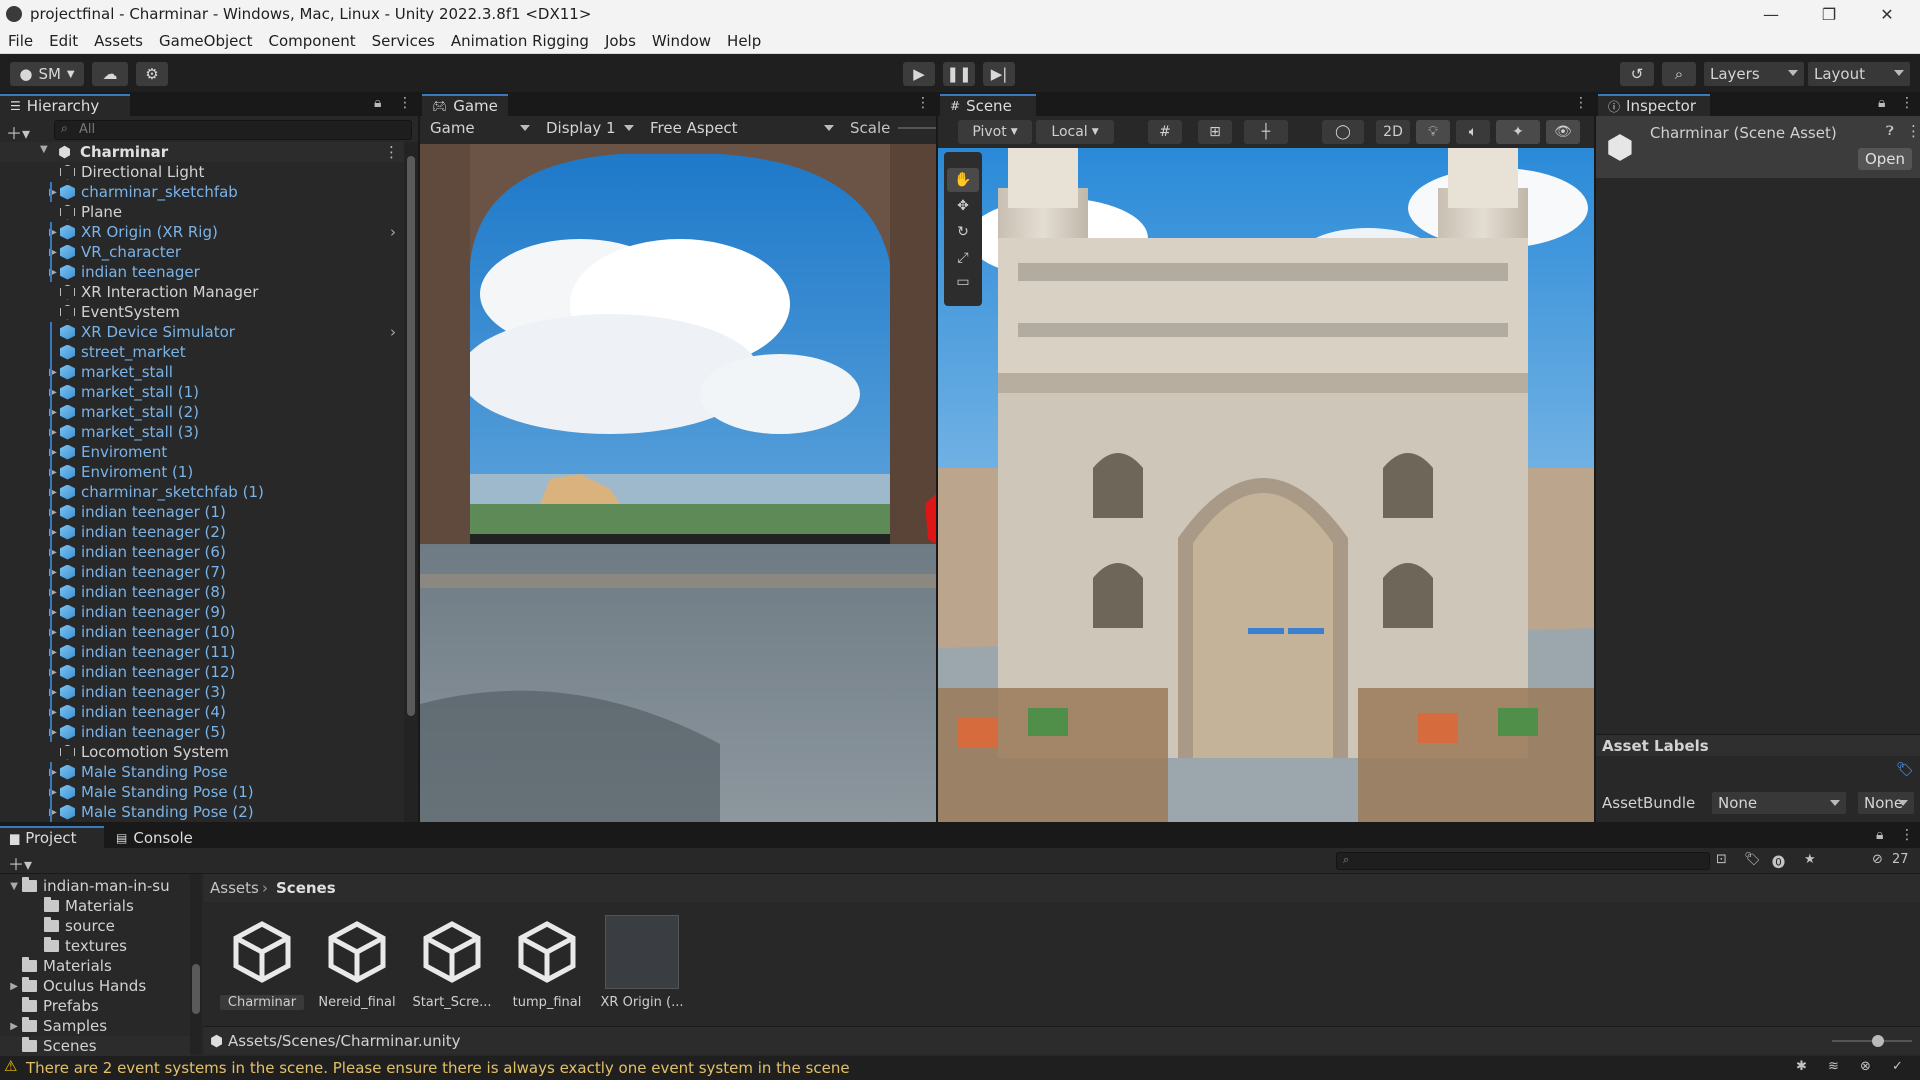 Image resolution: width=1920 pixels, height=1080 pixels. I want to click on project-tree-item: Materials, so click(95, 906).